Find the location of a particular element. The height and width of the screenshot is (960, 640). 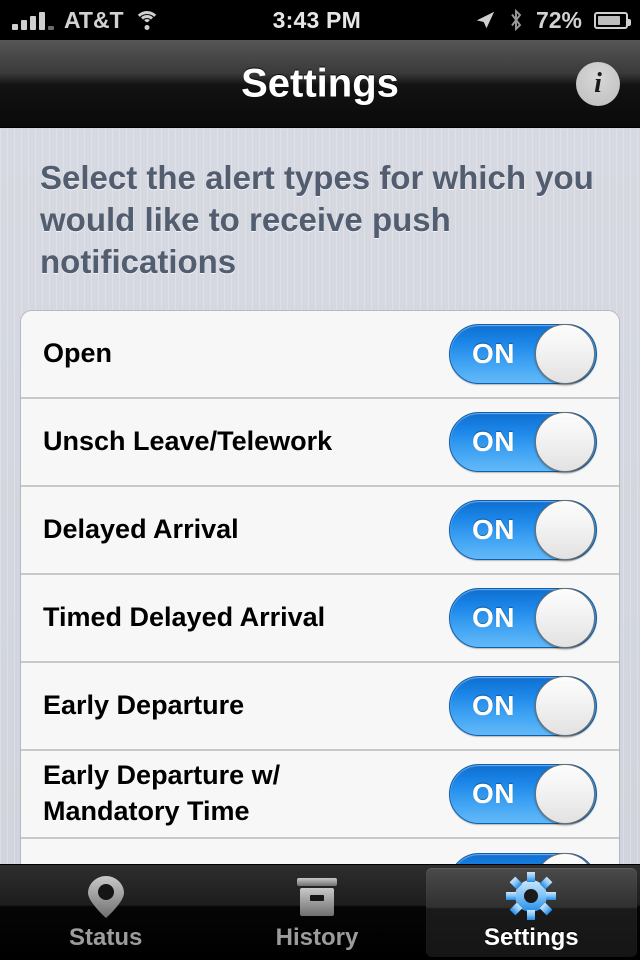

tab-label: History is located at coordinates (317, 937).